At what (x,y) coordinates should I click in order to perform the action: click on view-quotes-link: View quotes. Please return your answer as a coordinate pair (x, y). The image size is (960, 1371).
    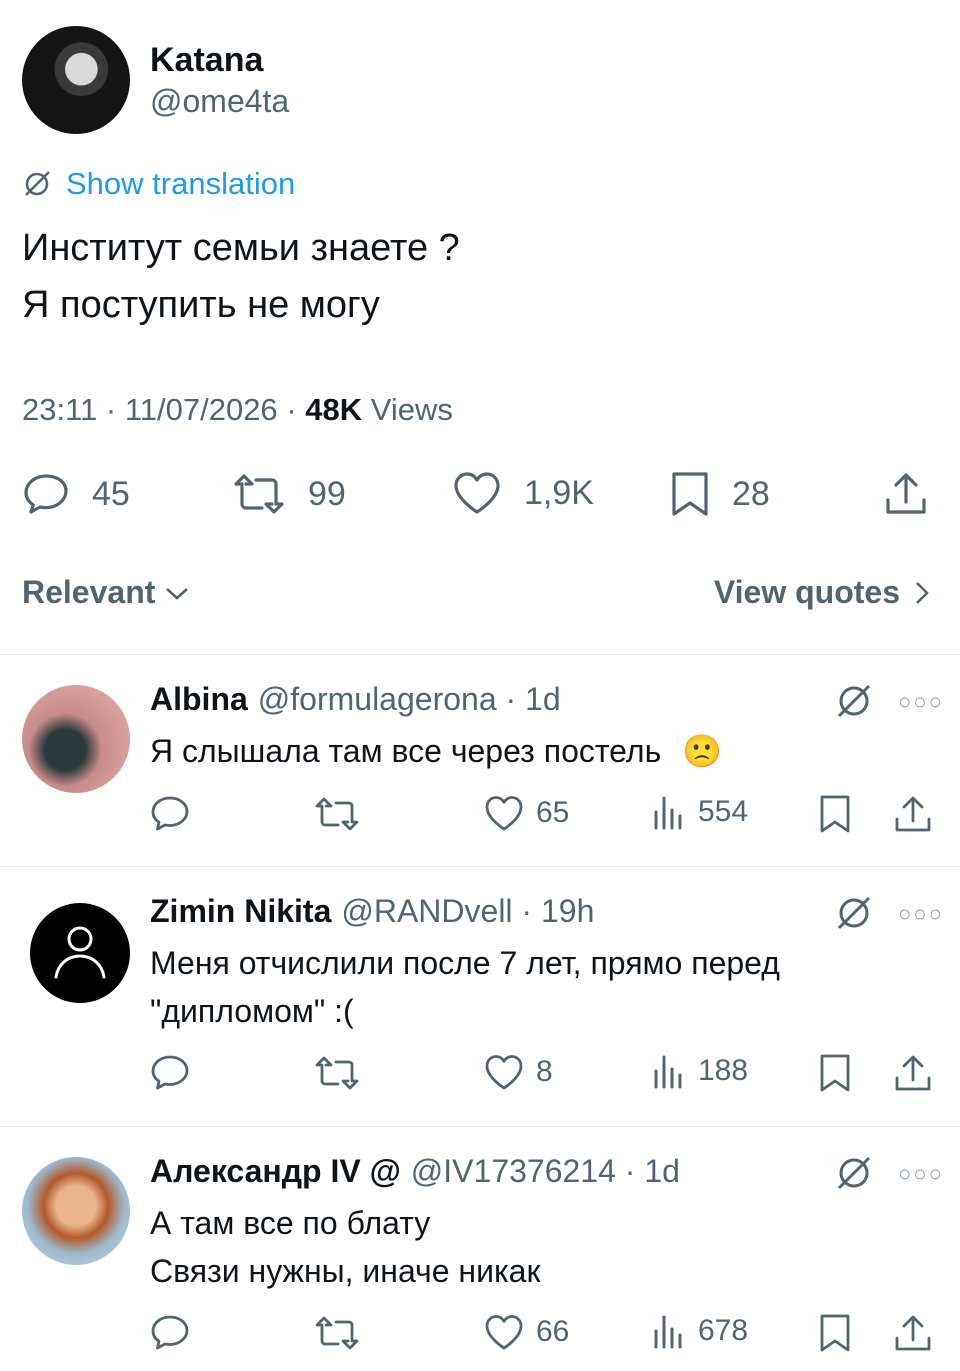
    Looking at the image, I should click on (823, 592).